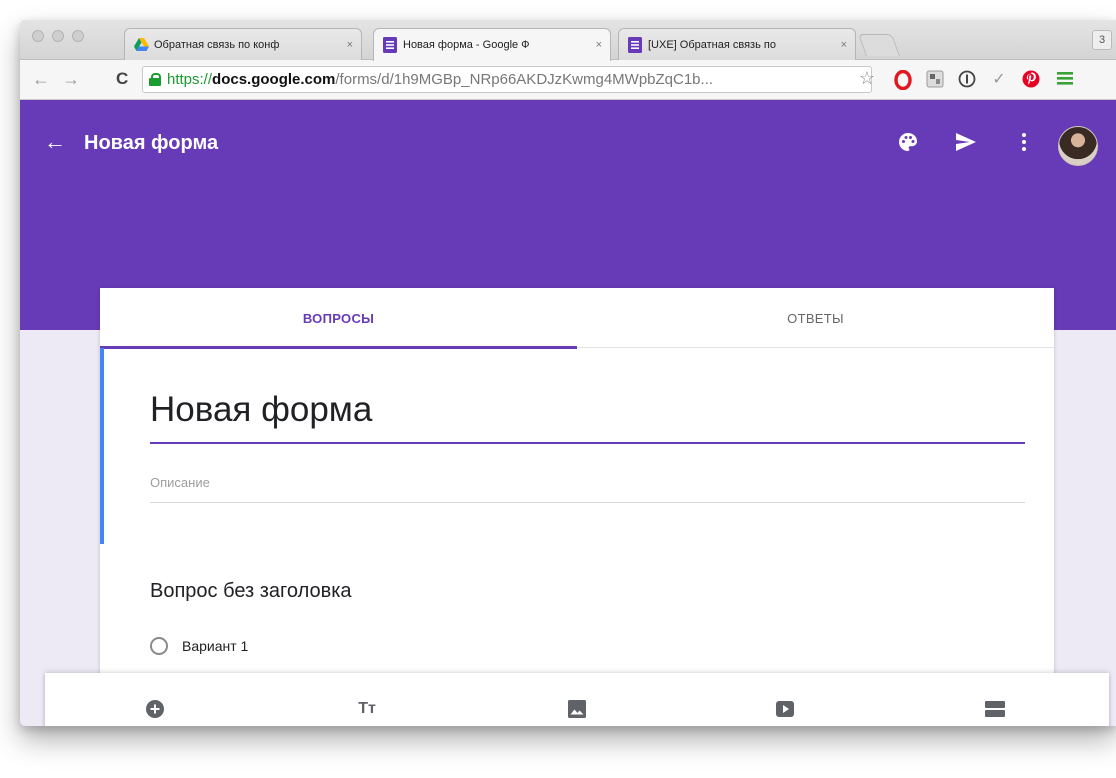 This screenshot has height=778, width=1116. What do you see at coordinates (1065, 81) in the screenshot?
I see `menu-icon` at bounding box center [1065, 81].